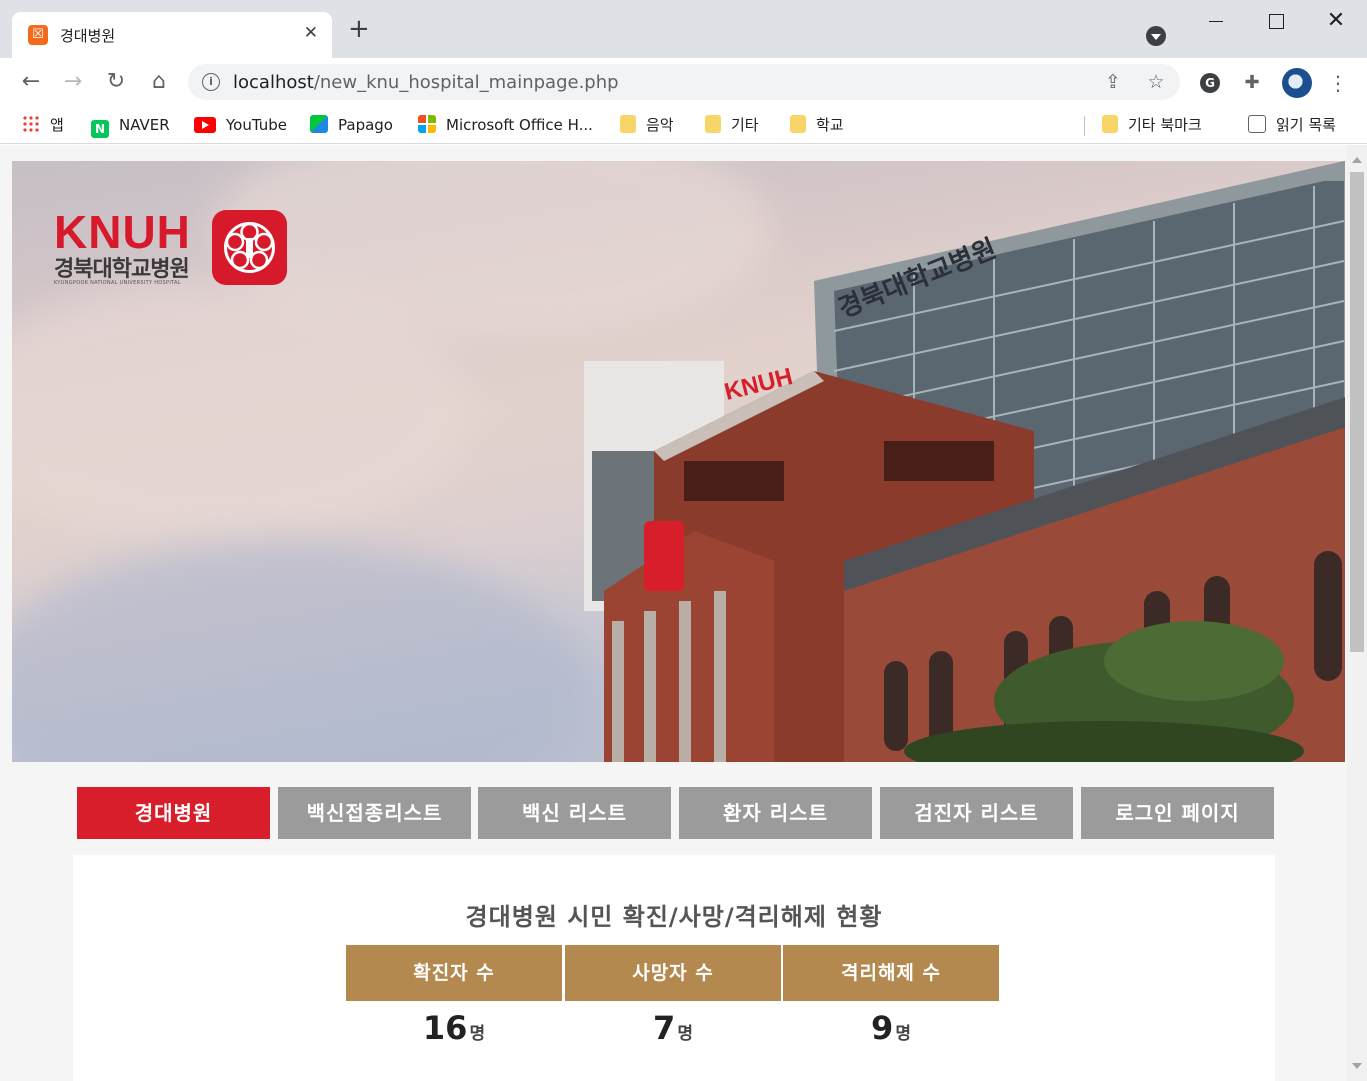  I want to click on profile-avatar, so click(1297, 83).